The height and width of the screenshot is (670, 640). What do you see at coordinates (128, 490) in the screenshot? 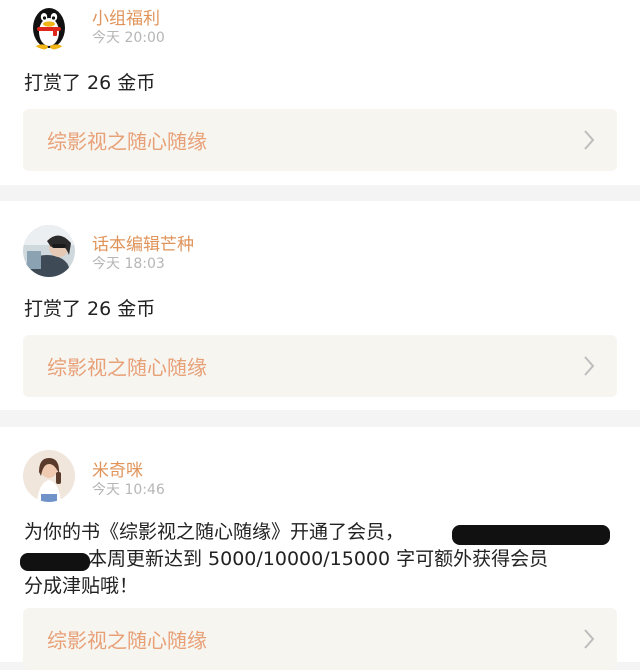
I see `timestamp: 今天 10:46` at bounding box center [128, 490].